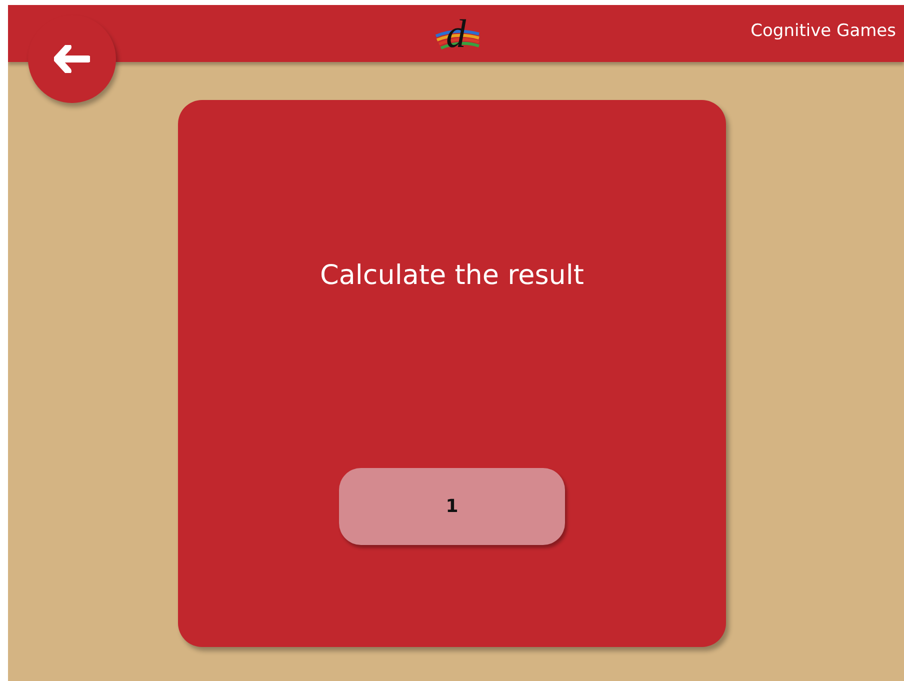  What do you see at coordinates (823, 31) in the screenshot?
I see `app-title: Cognitive Games` at bounding box center [823, 31].